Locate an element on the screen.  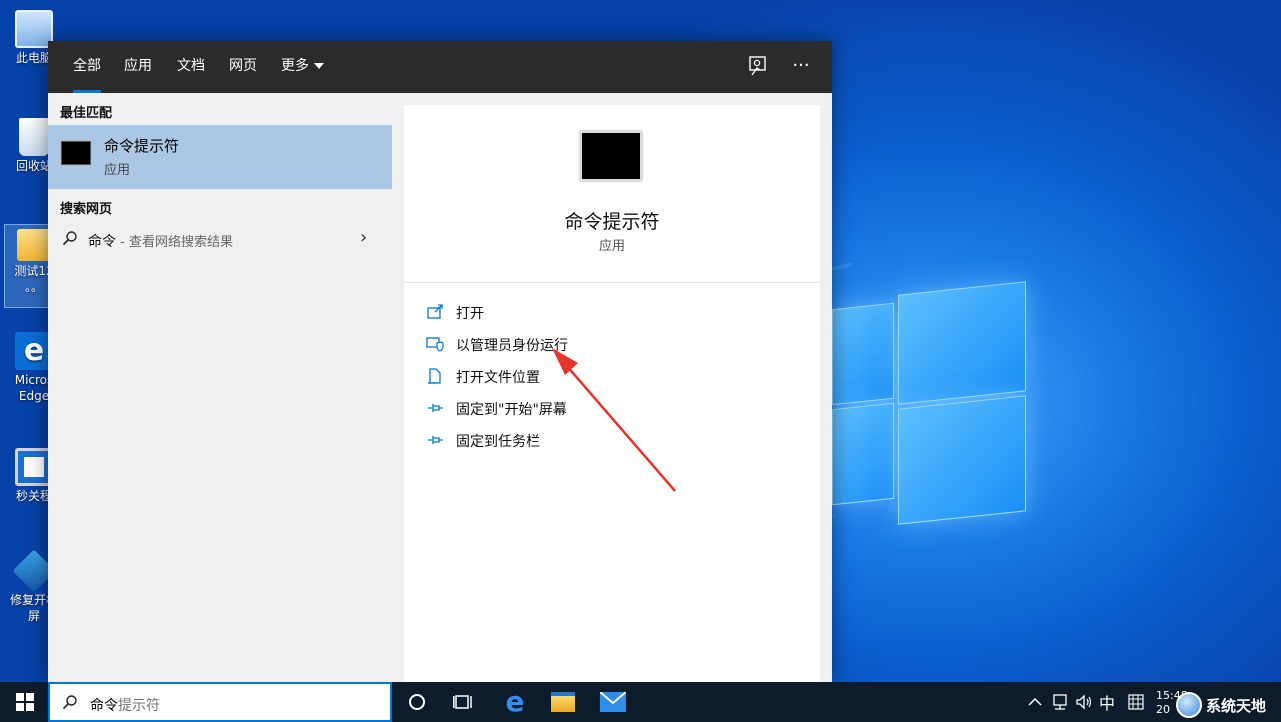
preview-type: 应用 is located at coordinates (611, 246).